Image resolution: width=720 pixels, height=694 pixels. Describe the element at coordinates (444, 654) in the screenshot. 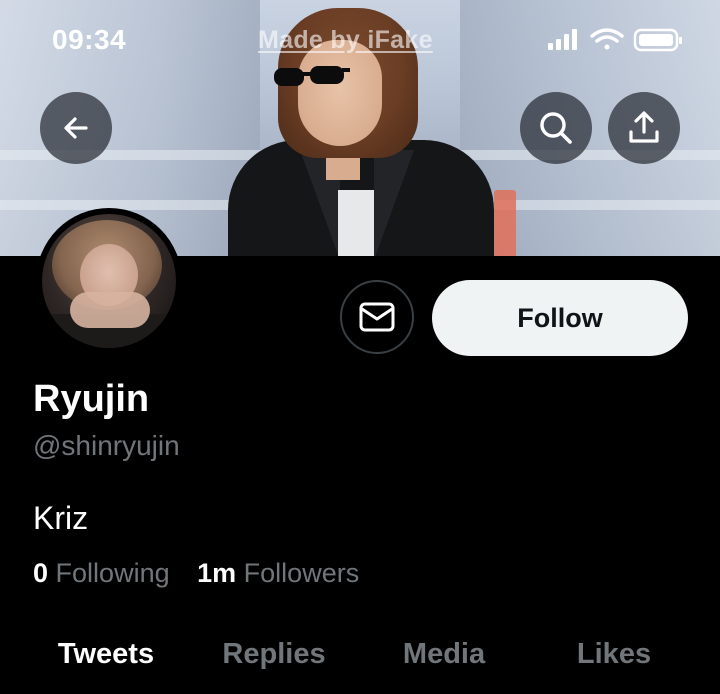

I see `tab-media: Media` at that location.